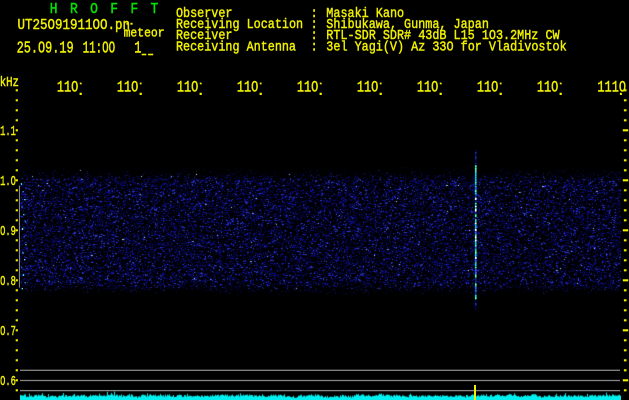 This screenshot has width=629, height=400. What do you see at coordinates (155, 10) in the screenshot?
I see `svg-text: T` at bounding box center [155, 10].